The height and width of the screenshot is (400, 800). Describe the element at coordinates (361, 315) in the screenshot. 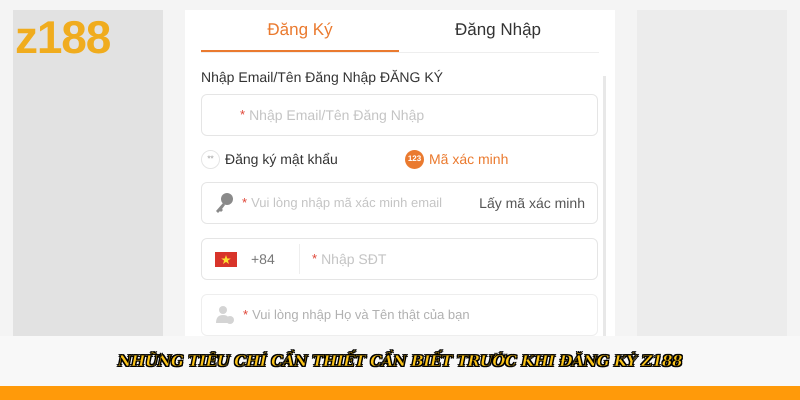

I see `placeholder: Vui lòng nhập Họ và Tên thật của bạn` at that location.